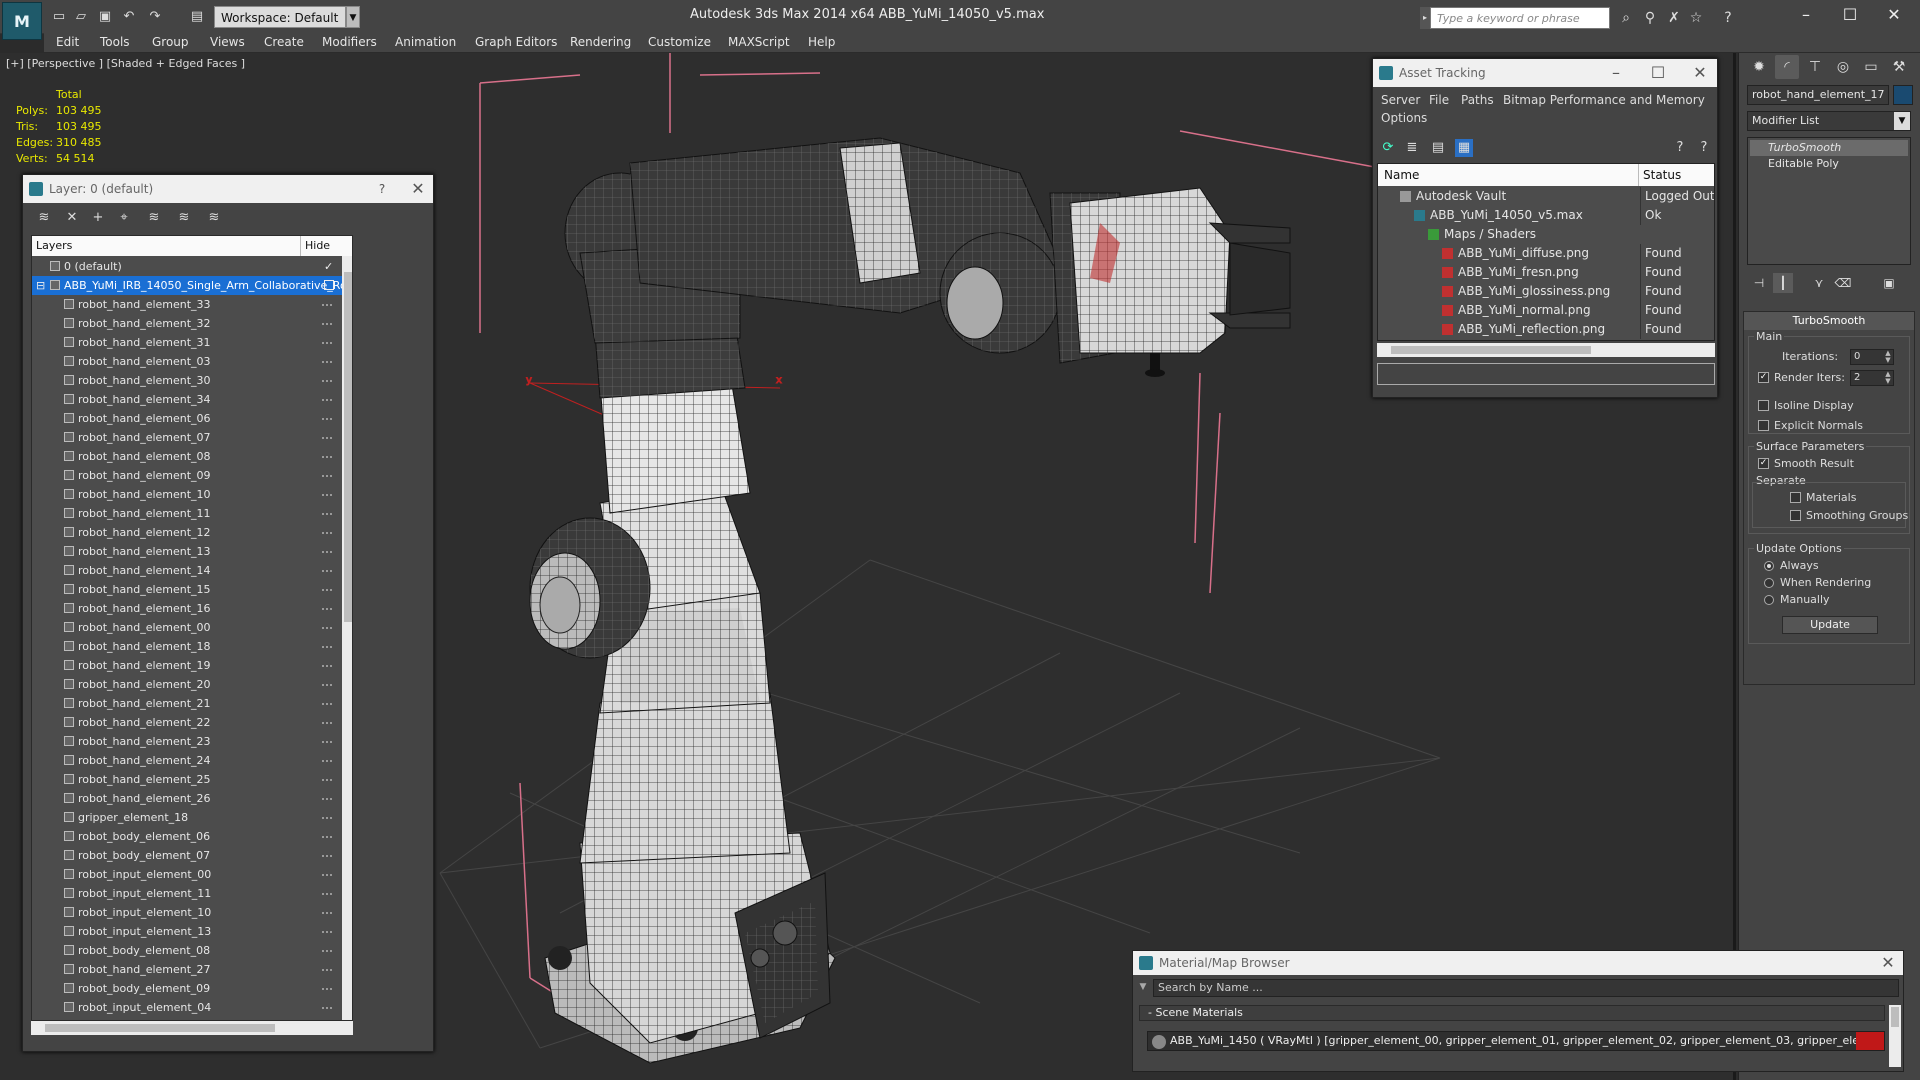 This screenshot has height=1080, width=1920. Describe the element at coordinates (187, 646) in the screenshot. I see `layer-row: robot_hand_element_18` at that location.